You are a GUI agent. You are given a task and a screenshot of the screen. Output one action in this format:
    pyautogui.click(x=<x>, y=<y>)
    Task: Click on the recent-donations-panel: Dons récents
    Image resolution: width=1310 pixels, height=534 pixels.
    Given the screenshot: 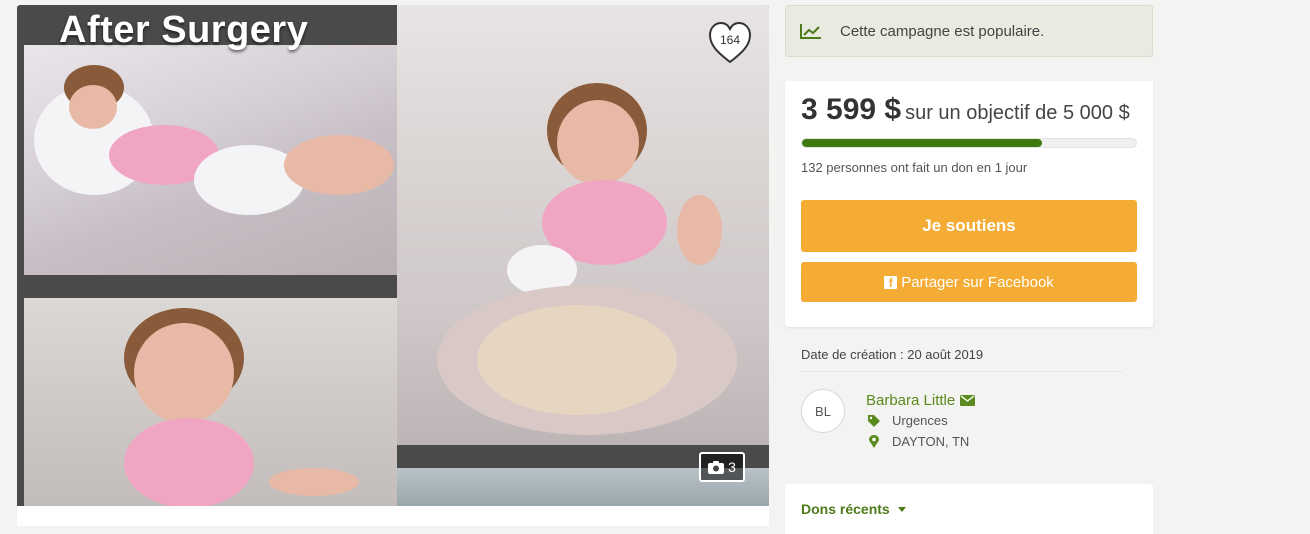 What is the action you would take?
    pyautogui.click(x=969, y=509)
    